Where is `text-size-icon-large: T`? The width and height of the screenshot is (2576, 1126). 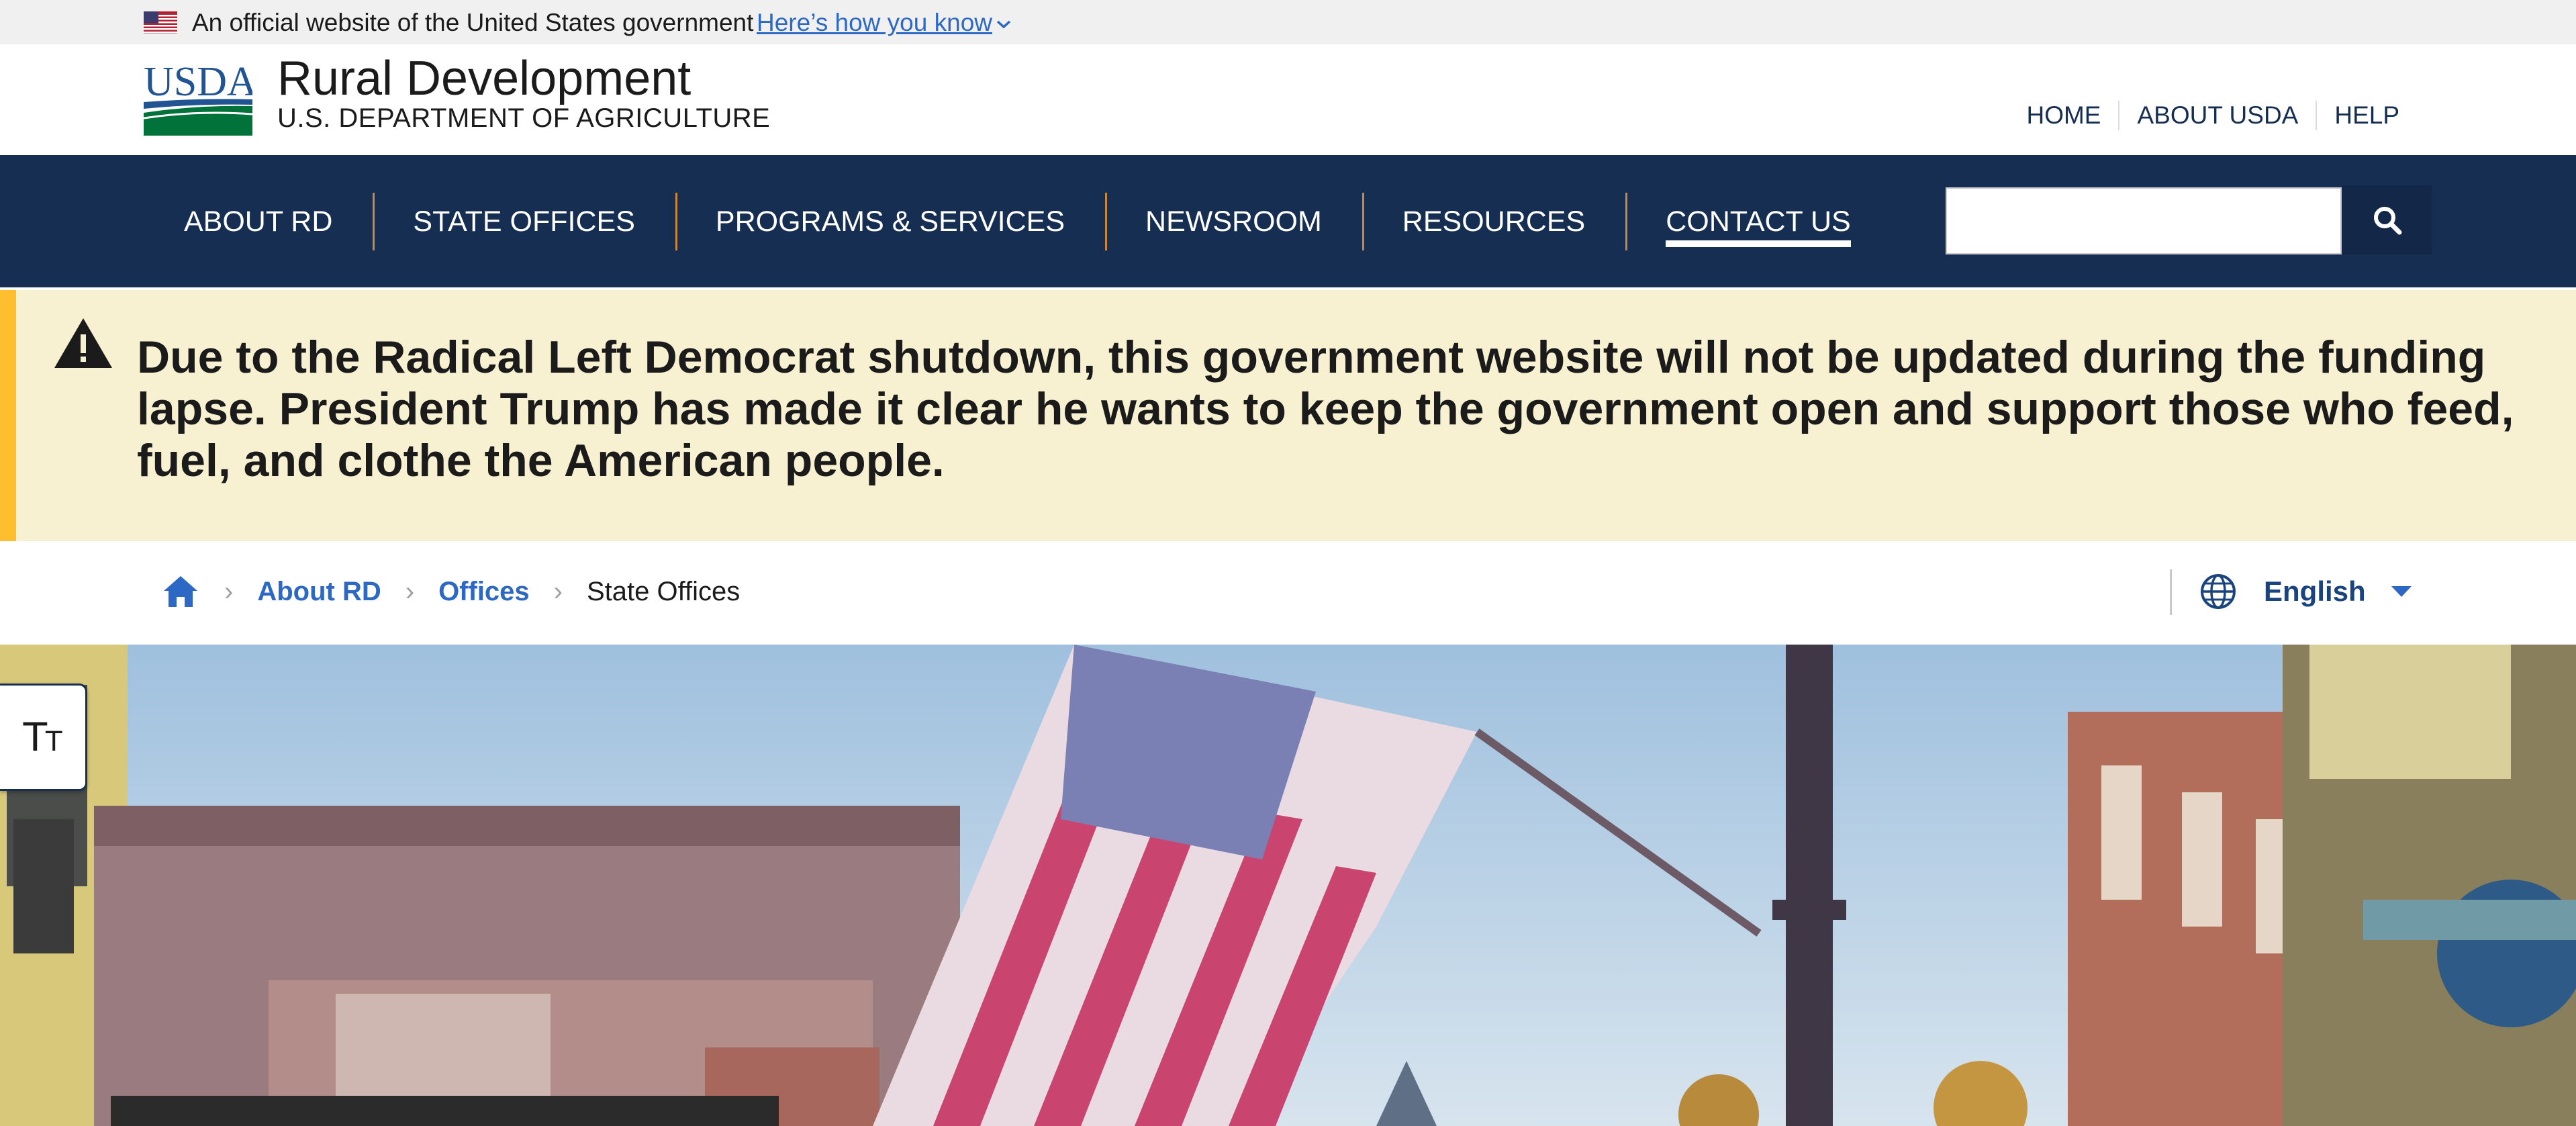 text-size-icon-large: T is located at coordinates (35, 737).